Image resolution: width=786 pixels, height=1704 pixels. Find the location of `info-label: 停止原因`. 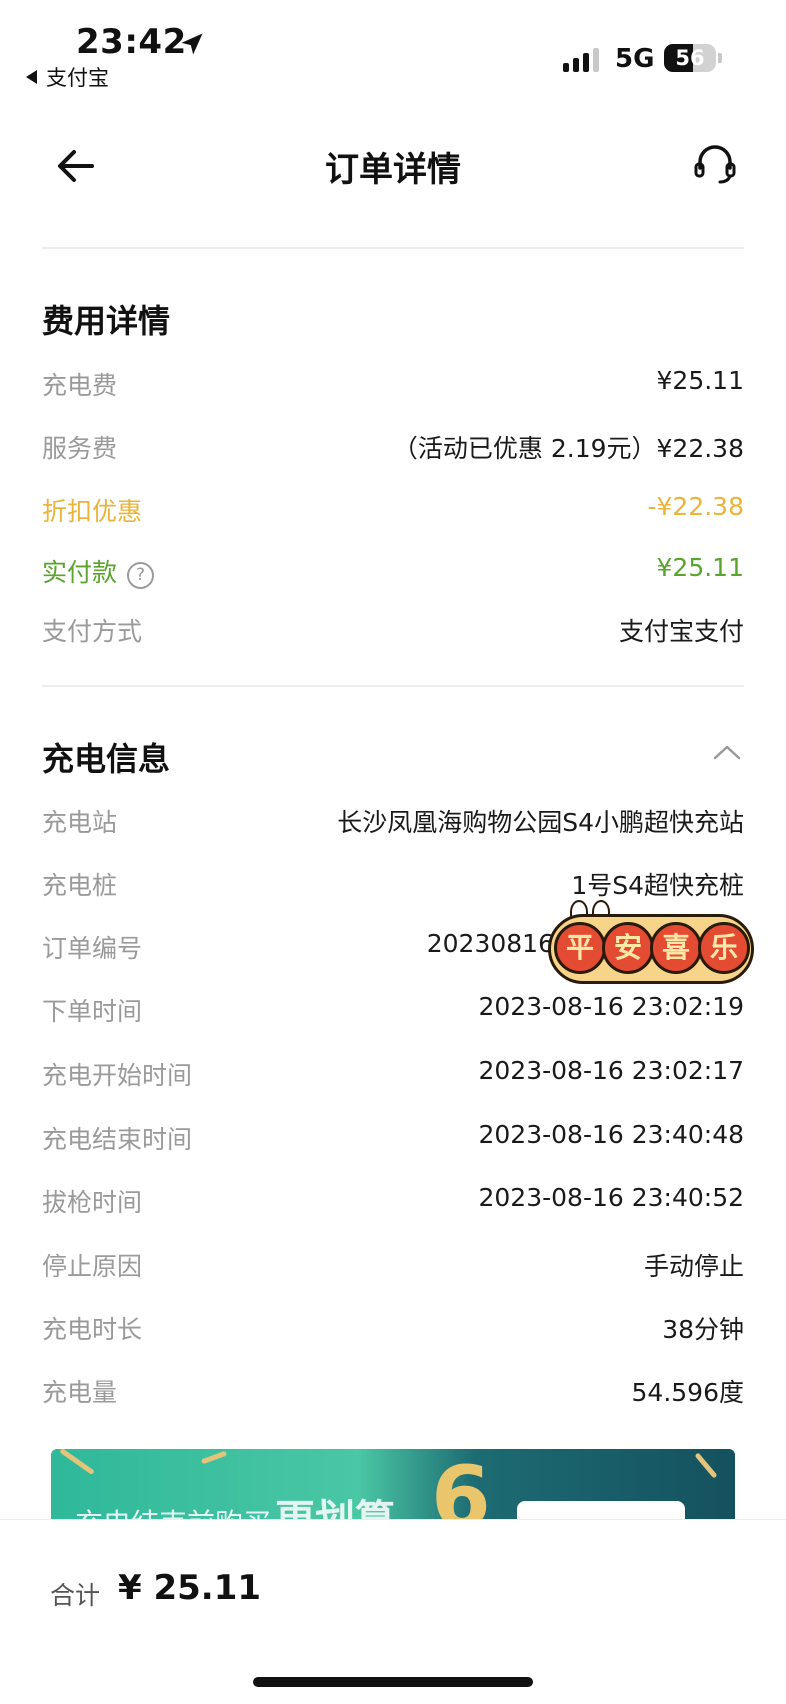

info-label: 停止原因 is located at coordinates (92, 1266).